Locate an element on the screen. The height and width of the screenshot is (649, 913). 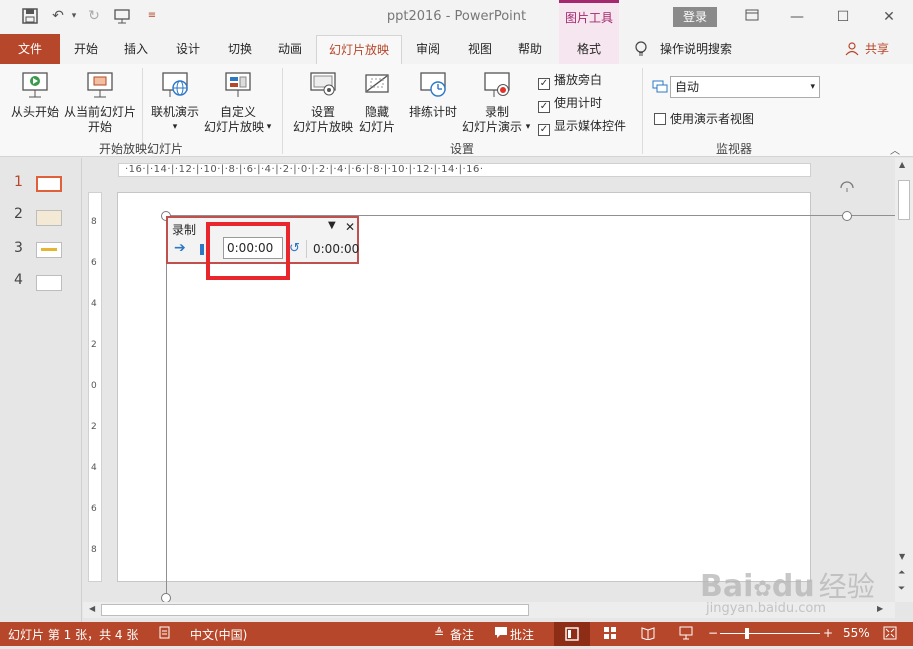
maximize-button: ☐ is located at coordinates (843, 17).